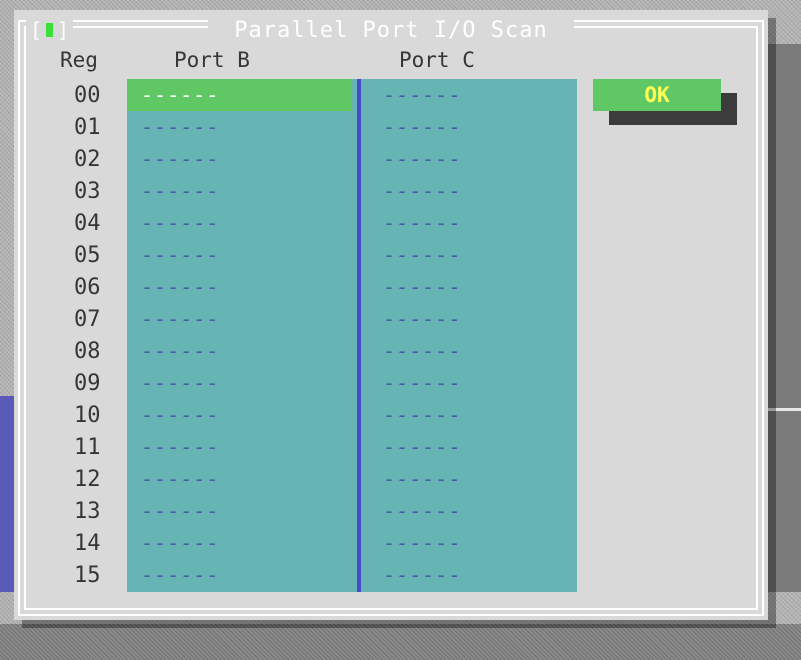 This screenshot has height=660, width=801. What do you see at coordinates (437, 60) in the screenshot?
I see `port-c-column-header: Port C` at bounding box center [437, 60].